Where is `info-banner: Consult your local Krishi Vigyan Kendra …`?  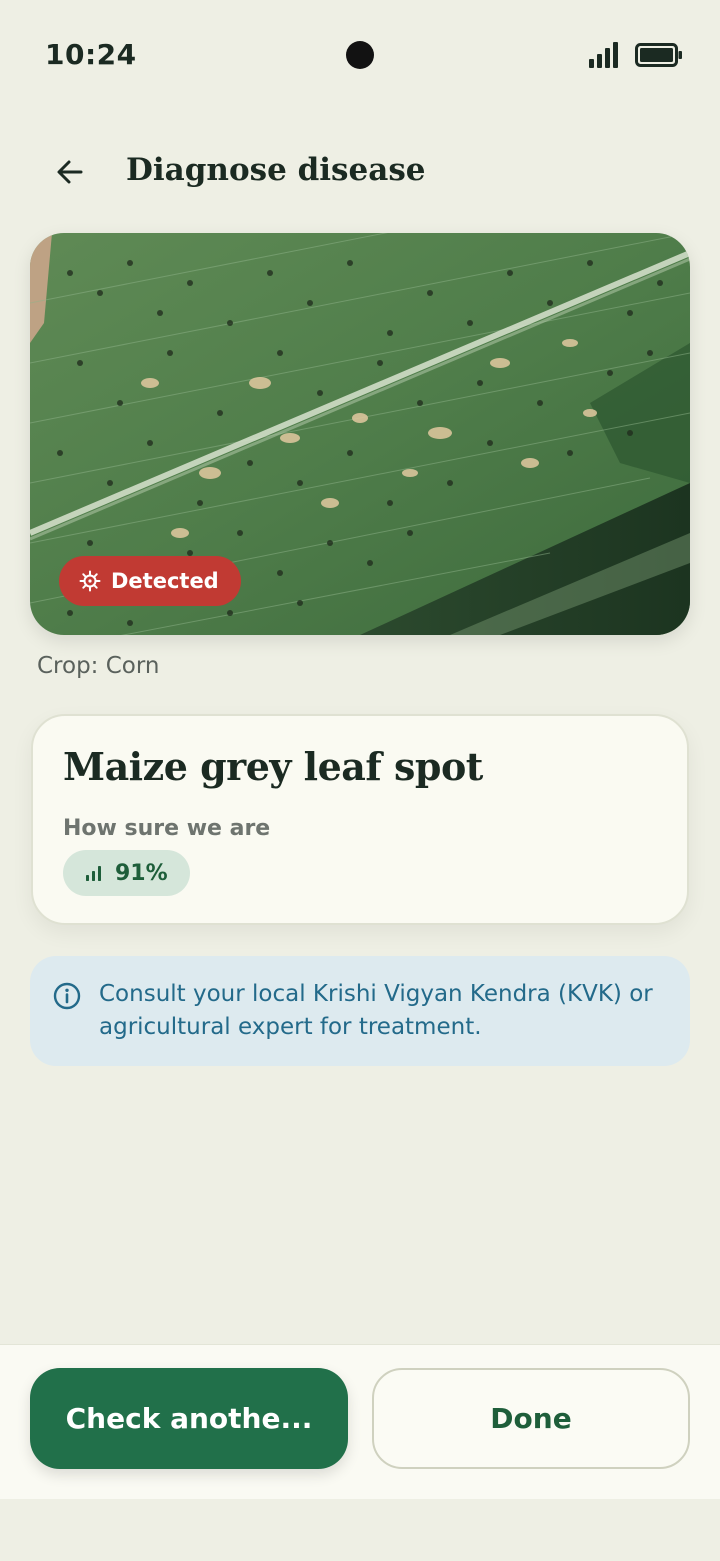
info-banner: Consult your local Krishi Vigyan Kendra … is located at coordinates (360, 1011).